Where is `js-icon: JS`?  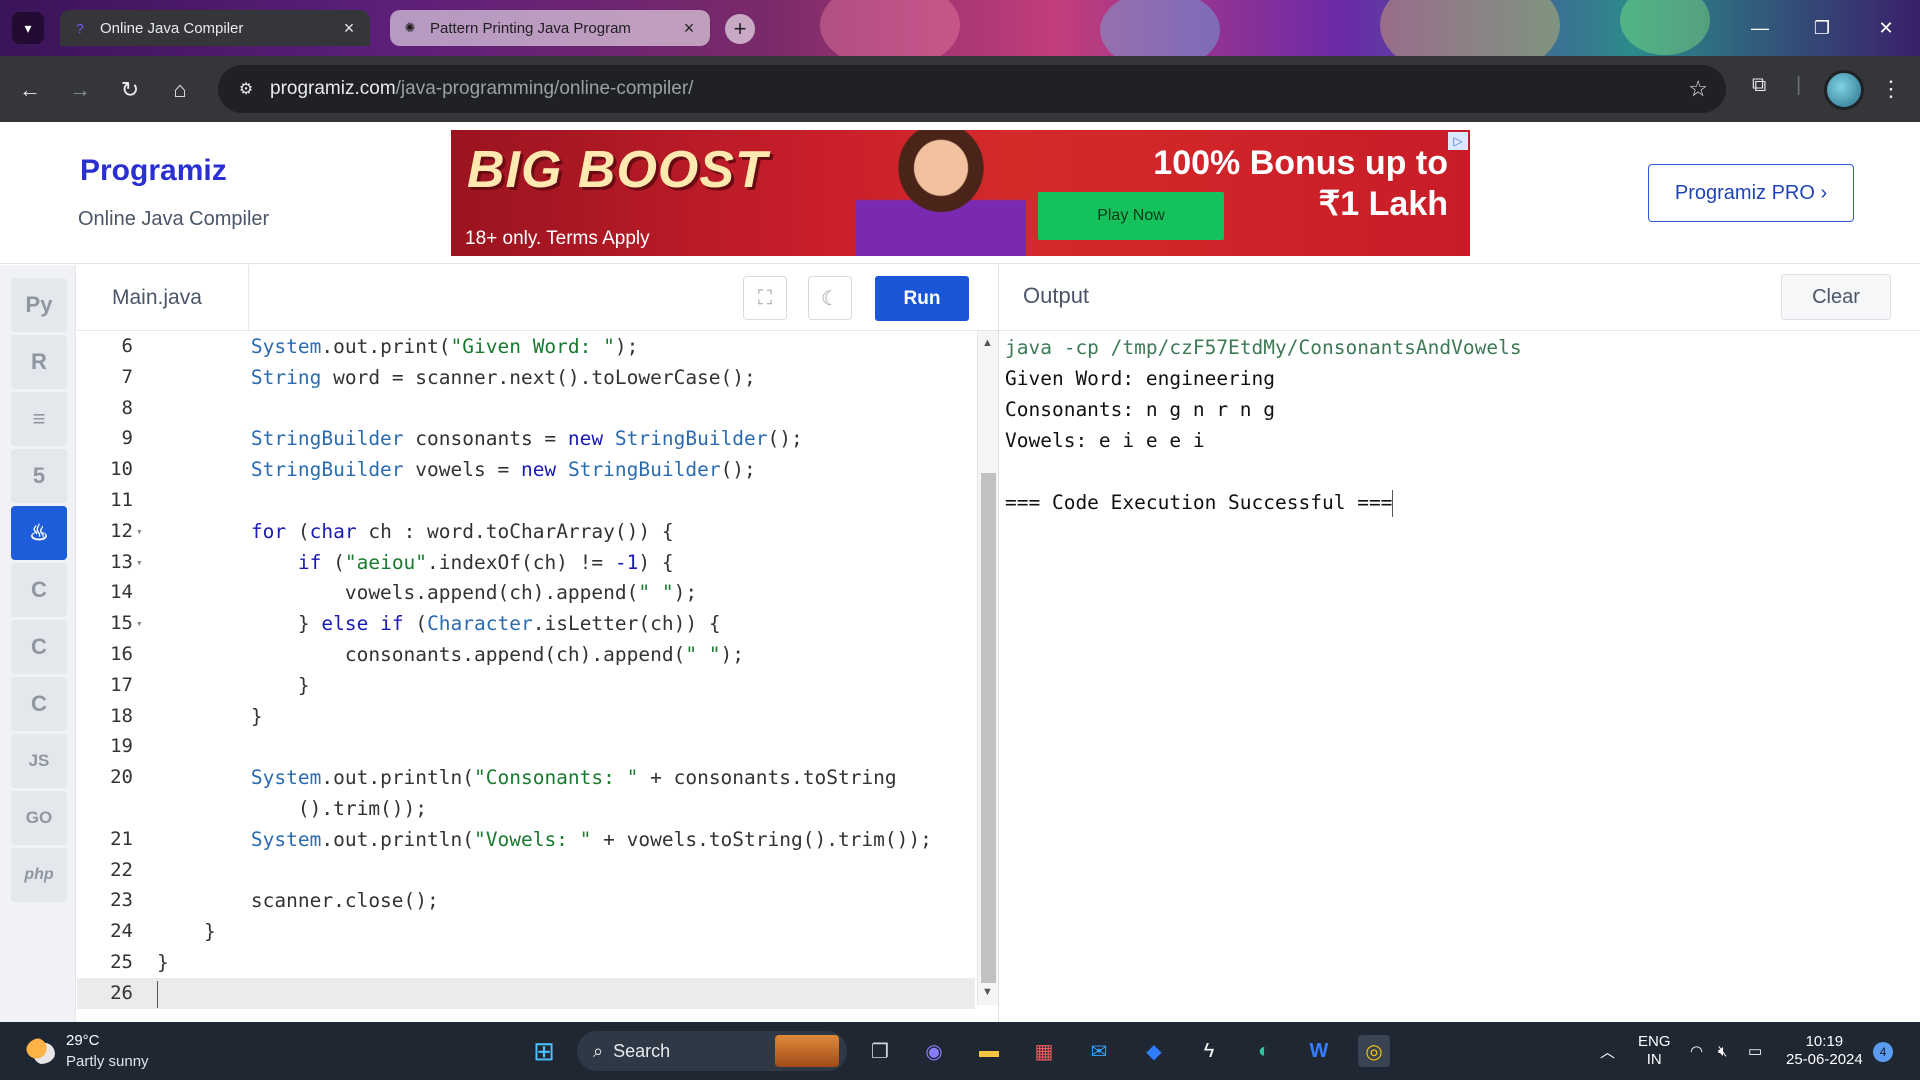
js-icon: JS is located at coordinates (39, 761).